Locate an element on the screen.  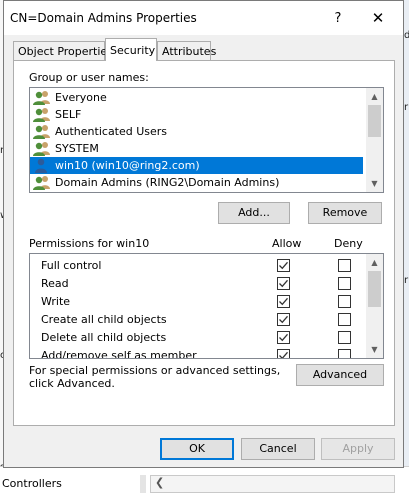
background-scrollbar is located at coordinates (143, 484).